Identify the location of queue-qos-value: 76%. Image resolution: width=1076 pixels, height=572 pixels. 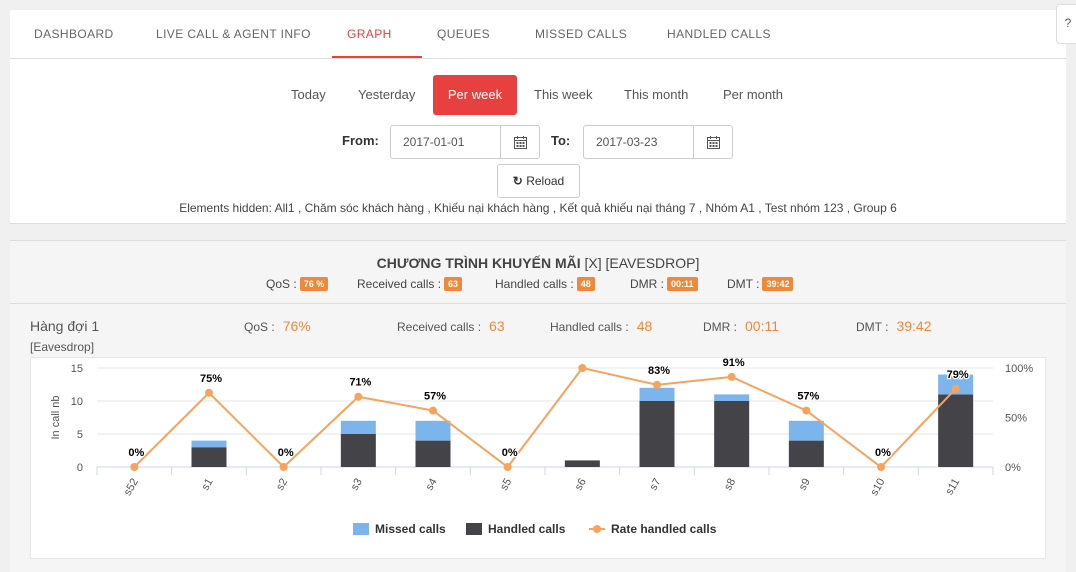
(296, 326).